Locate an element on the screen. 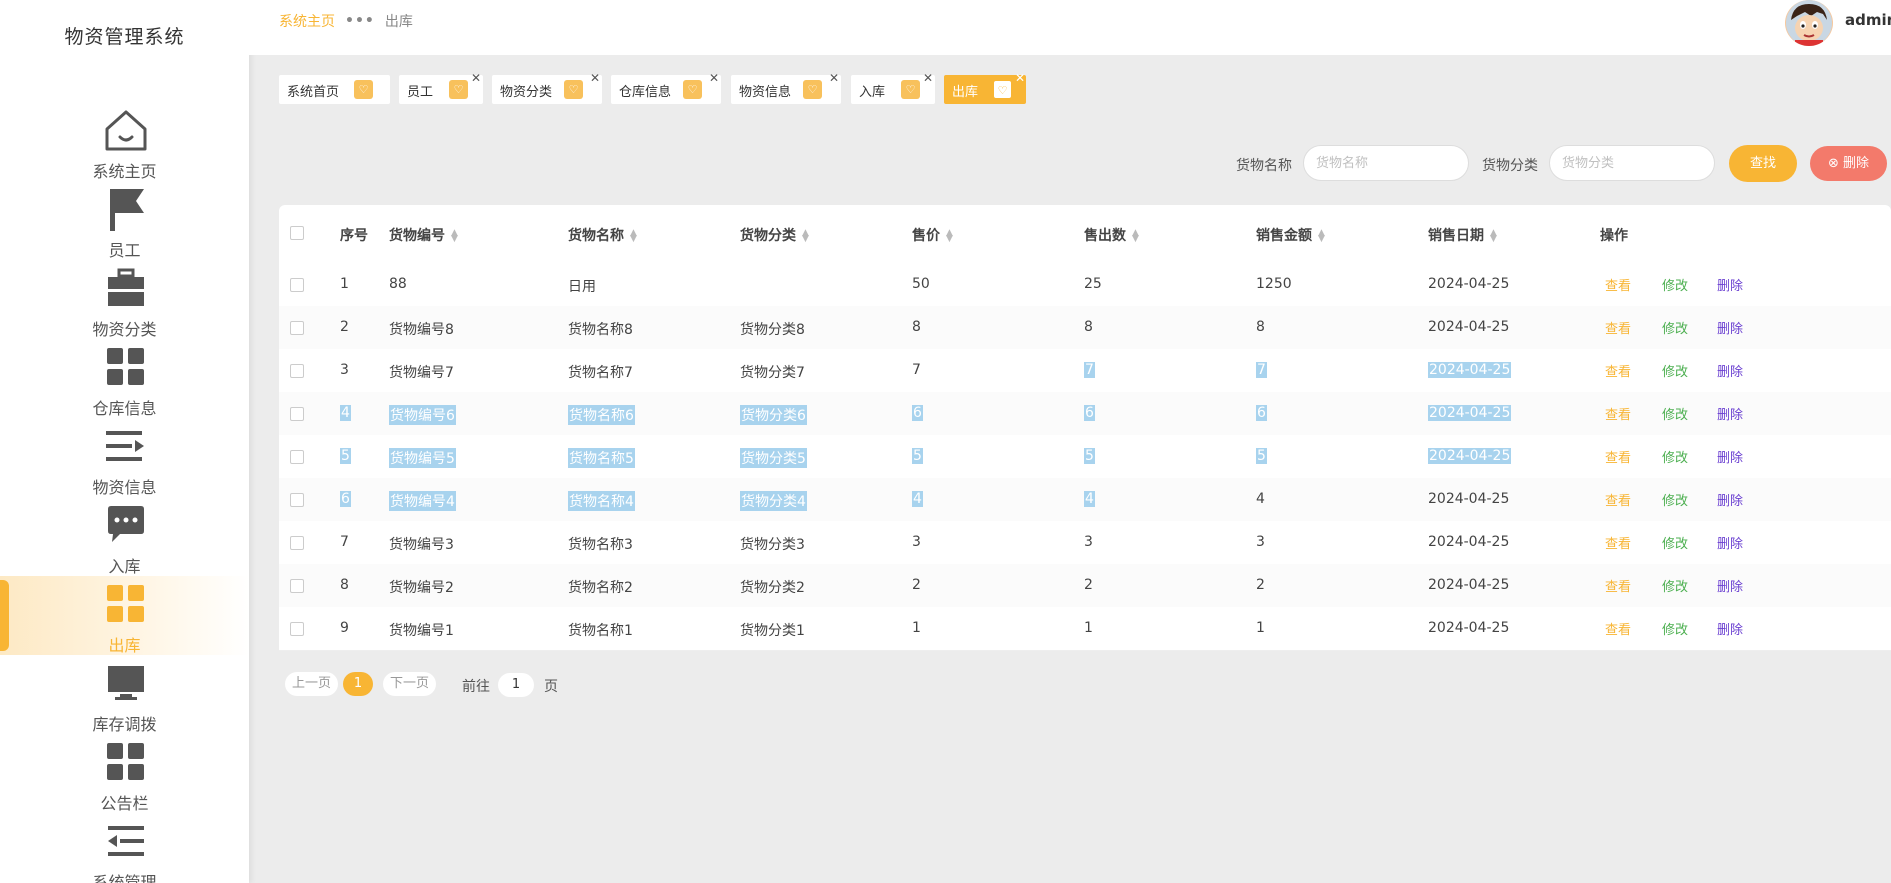  tab-category: 物资分类 ♡ ✕ is located at coordinates (547, 87).